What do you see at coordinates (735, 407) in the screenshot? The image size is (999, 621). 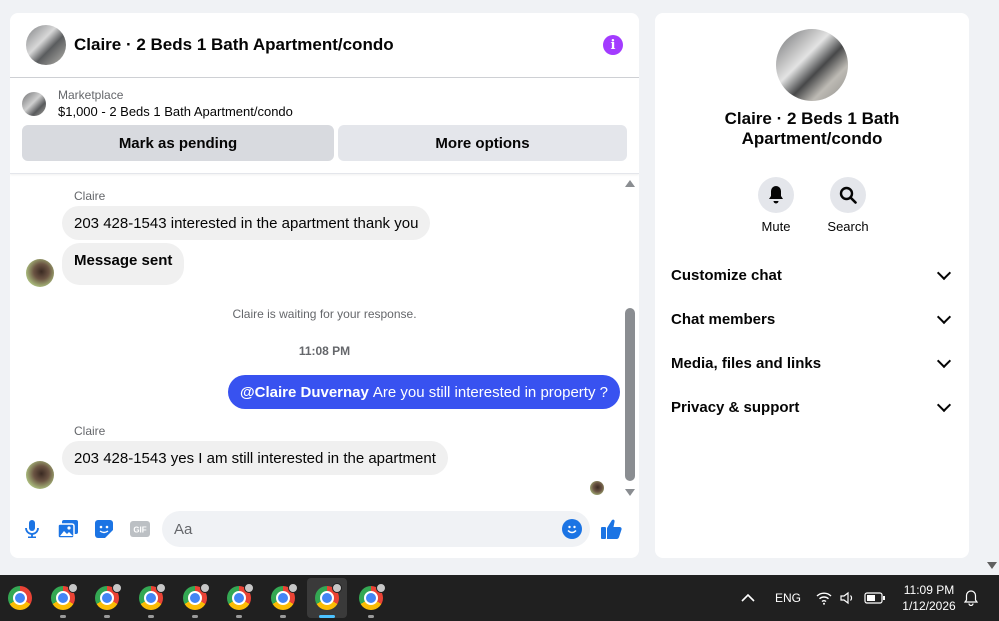 I see `menu-item-label: Privacy & support` at bounding box center [735, 407].